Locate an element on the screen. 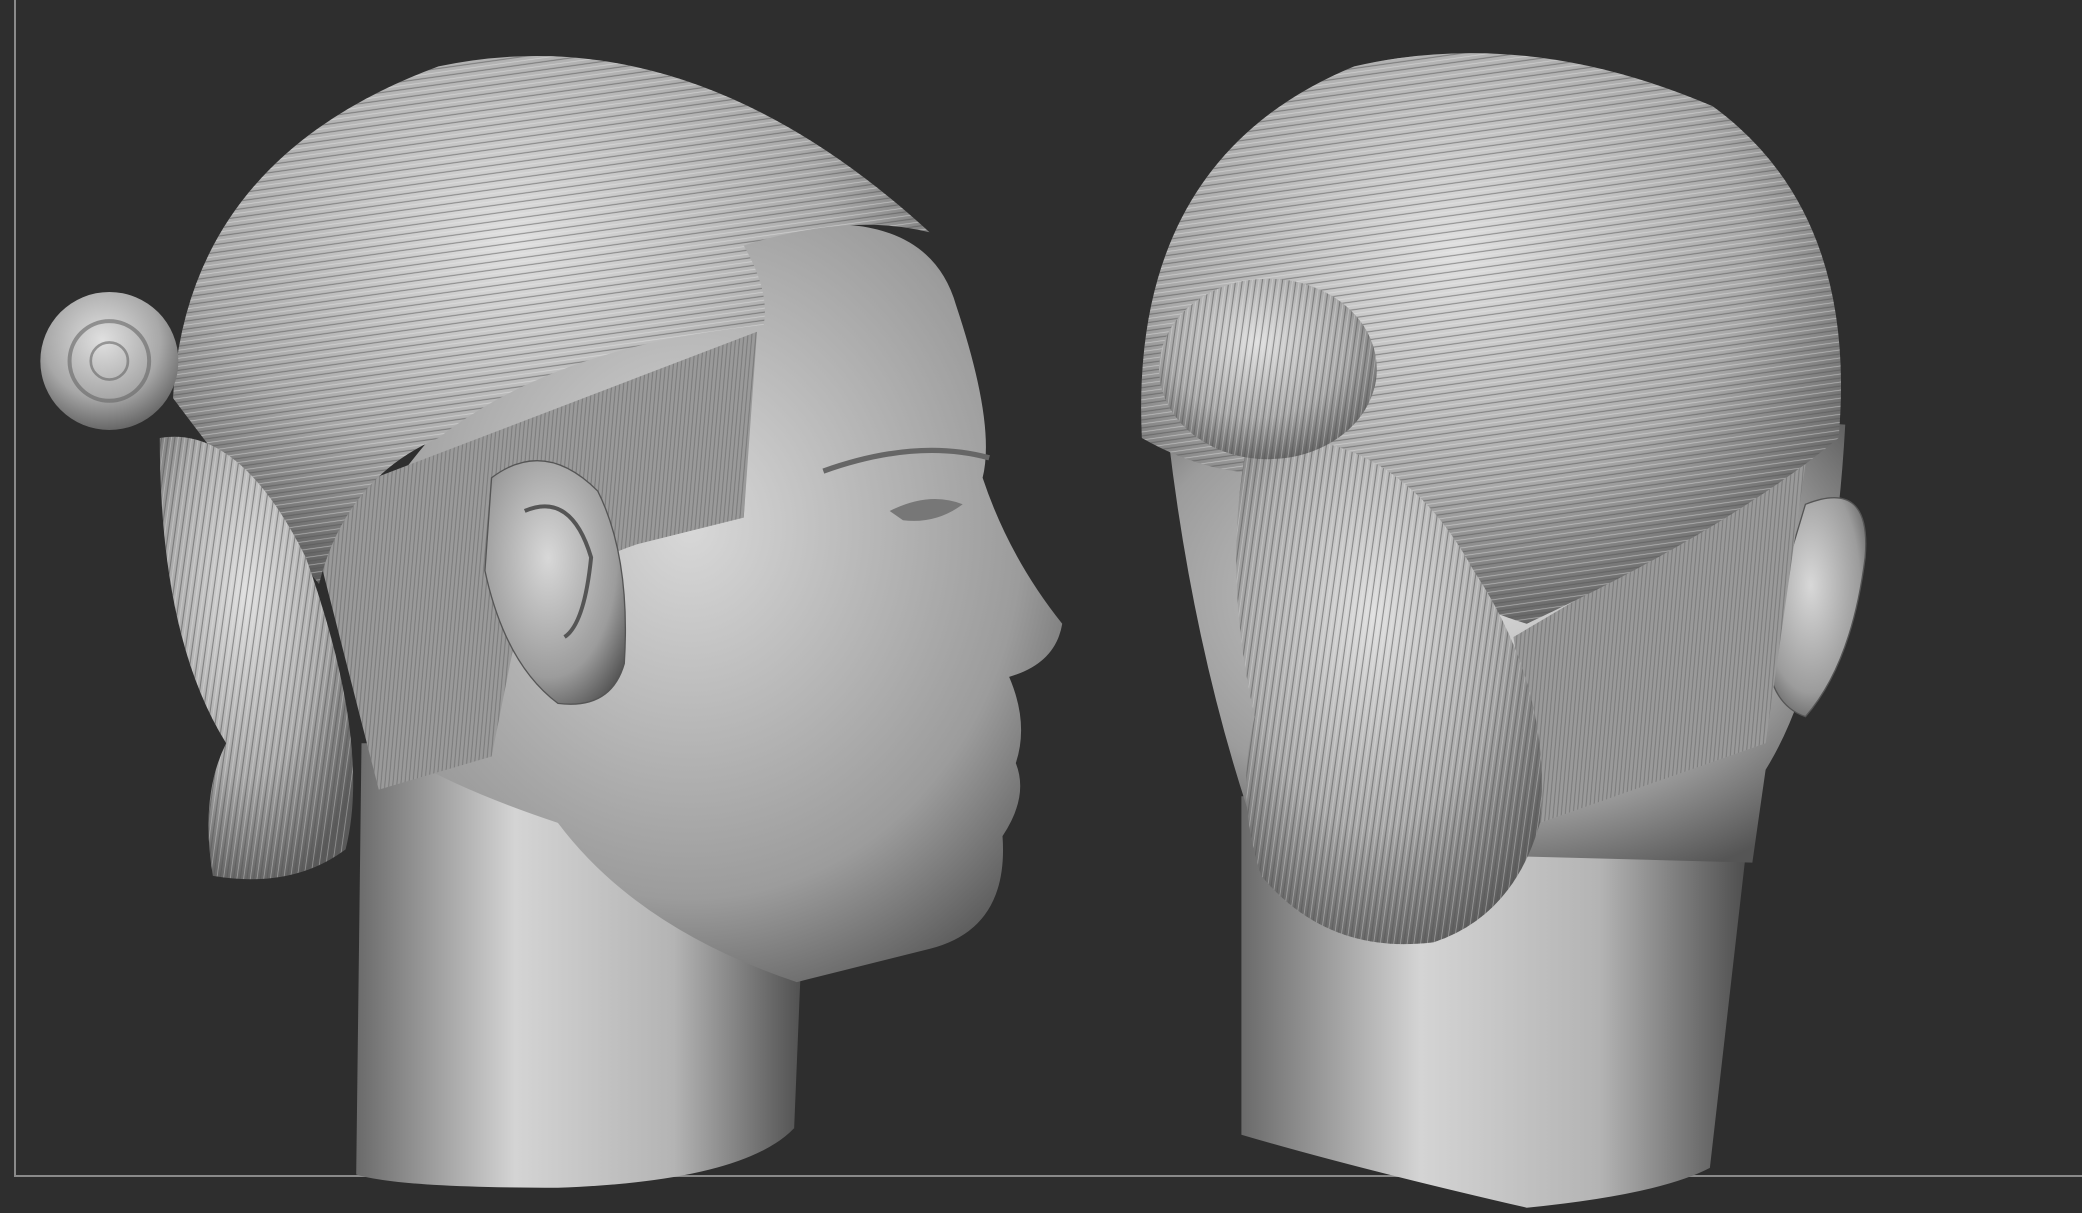 Image resolution: width=2082 pixels, height=1213 pixels. hair-bun is located at coordinates (109, 360).